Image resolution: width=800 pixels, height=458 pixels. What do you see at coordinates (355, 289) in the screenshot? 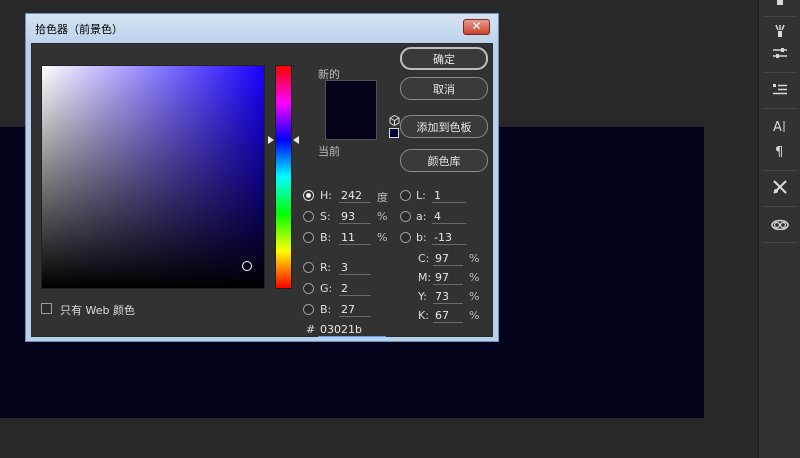
I see `green-field: 2` at bounding box center [355, 289].